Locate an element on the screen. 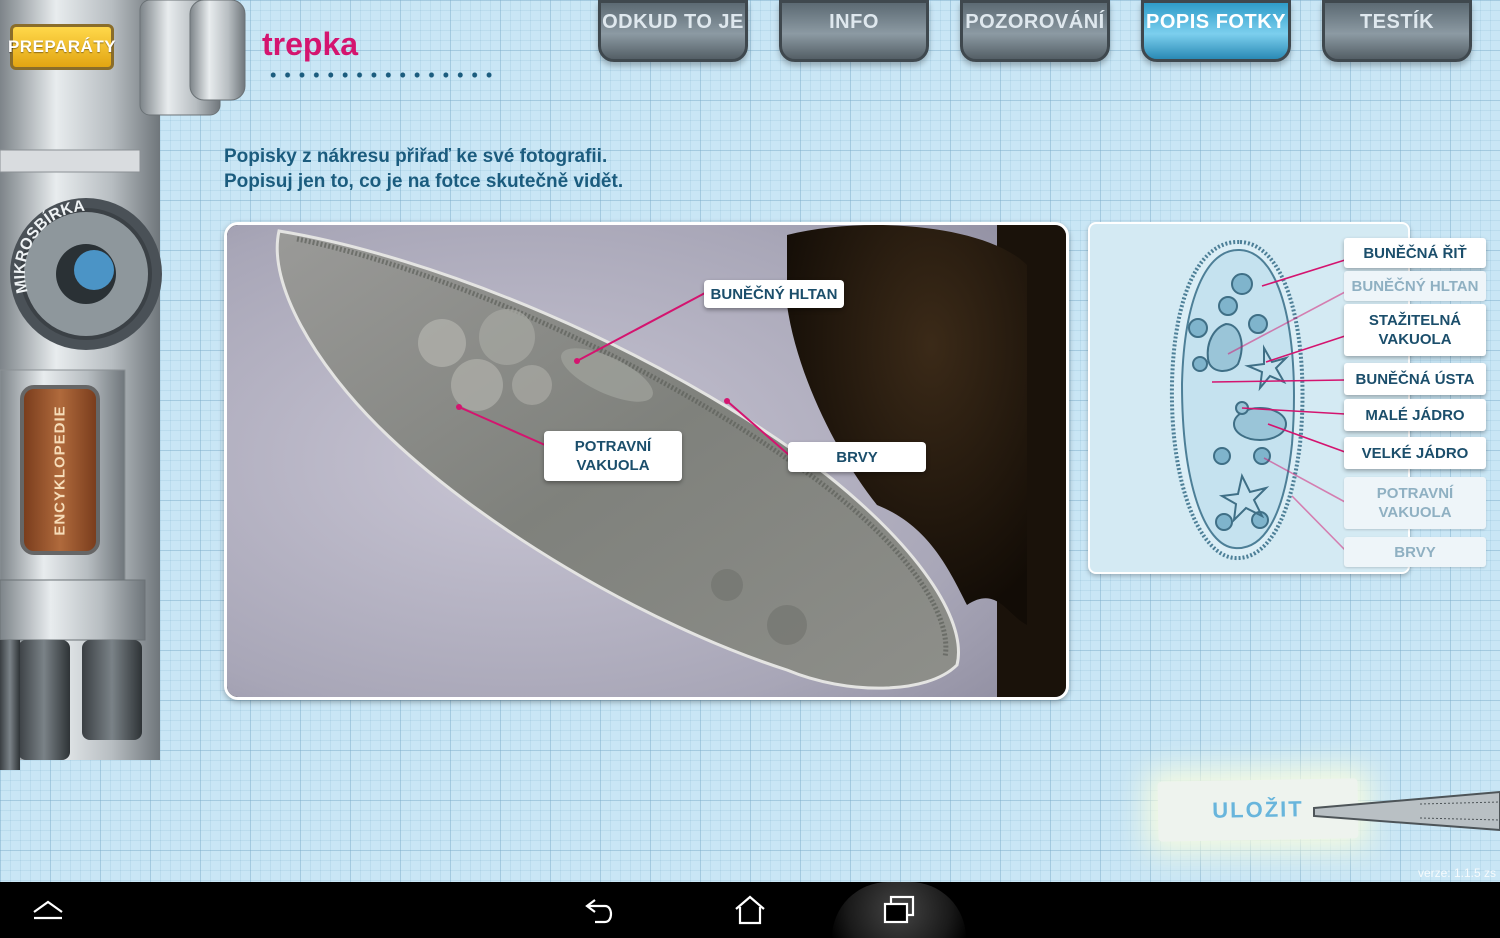 Image resolution: width=1500 pixels, height=938 pixels. mikrosbirka-button: MIKROSBÍRKA is located at coordinates (84, 276).